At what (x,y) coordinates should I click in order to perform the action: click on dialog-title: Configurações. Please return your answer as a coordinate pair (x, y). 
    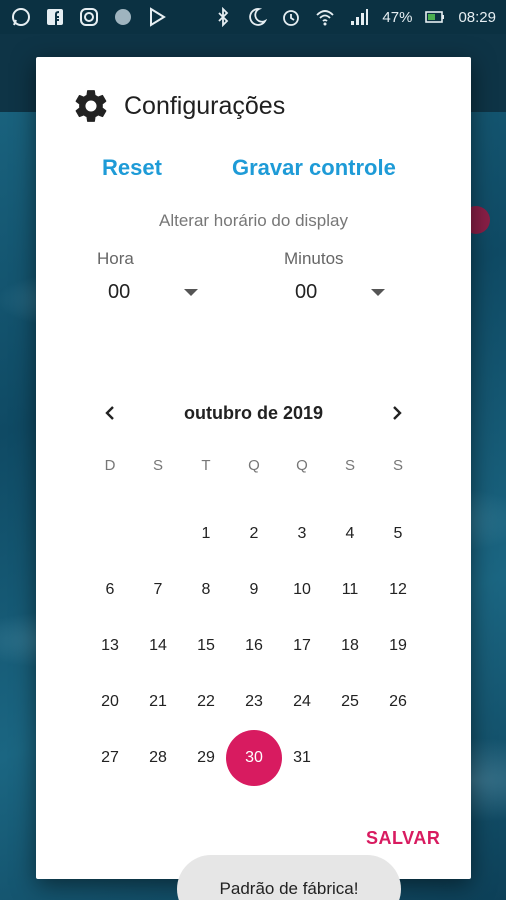
    Looking at the image, I should click on (205, 105).